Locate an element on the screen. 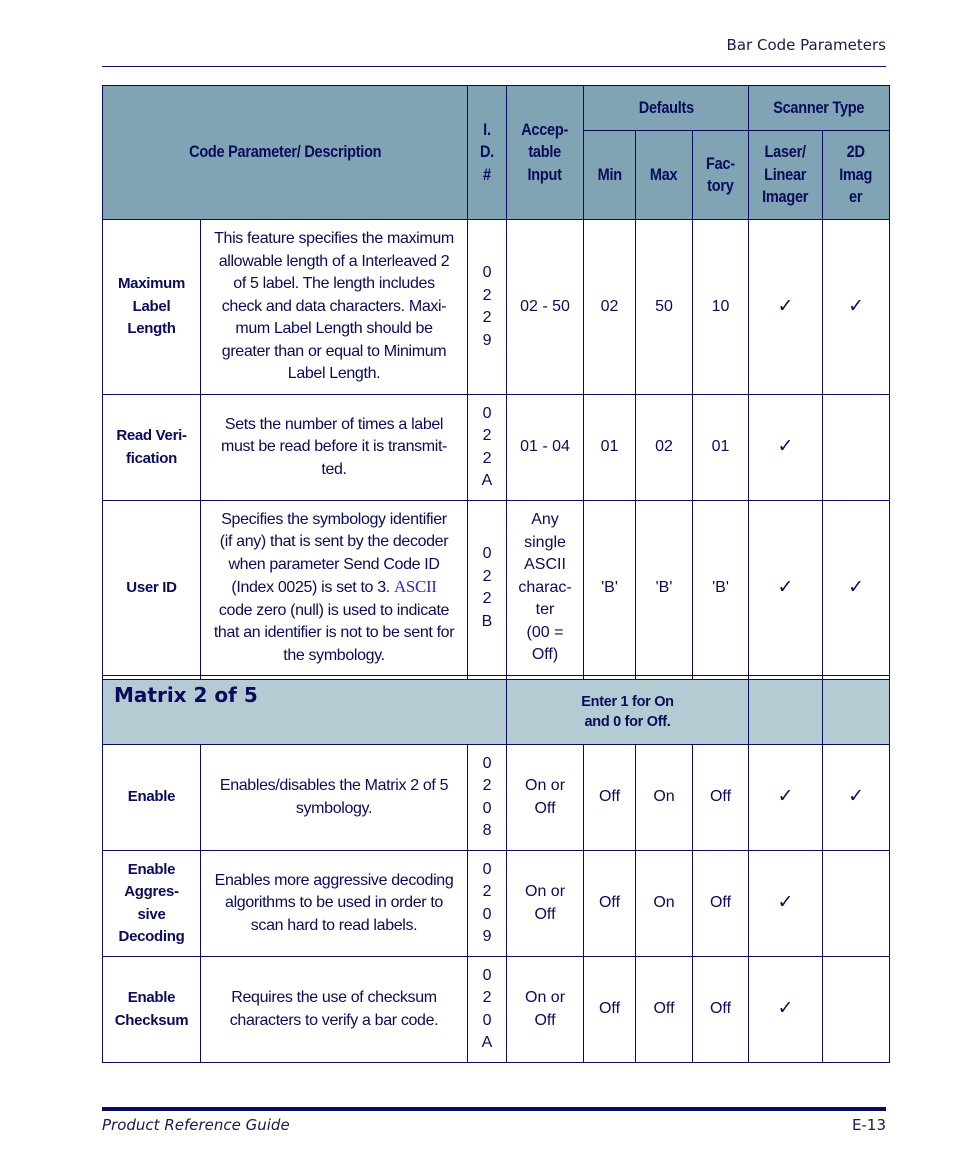 The width and height of the screenshot is (954, 1159). parameter-id: 020A is located at coordinates (487, 1009).